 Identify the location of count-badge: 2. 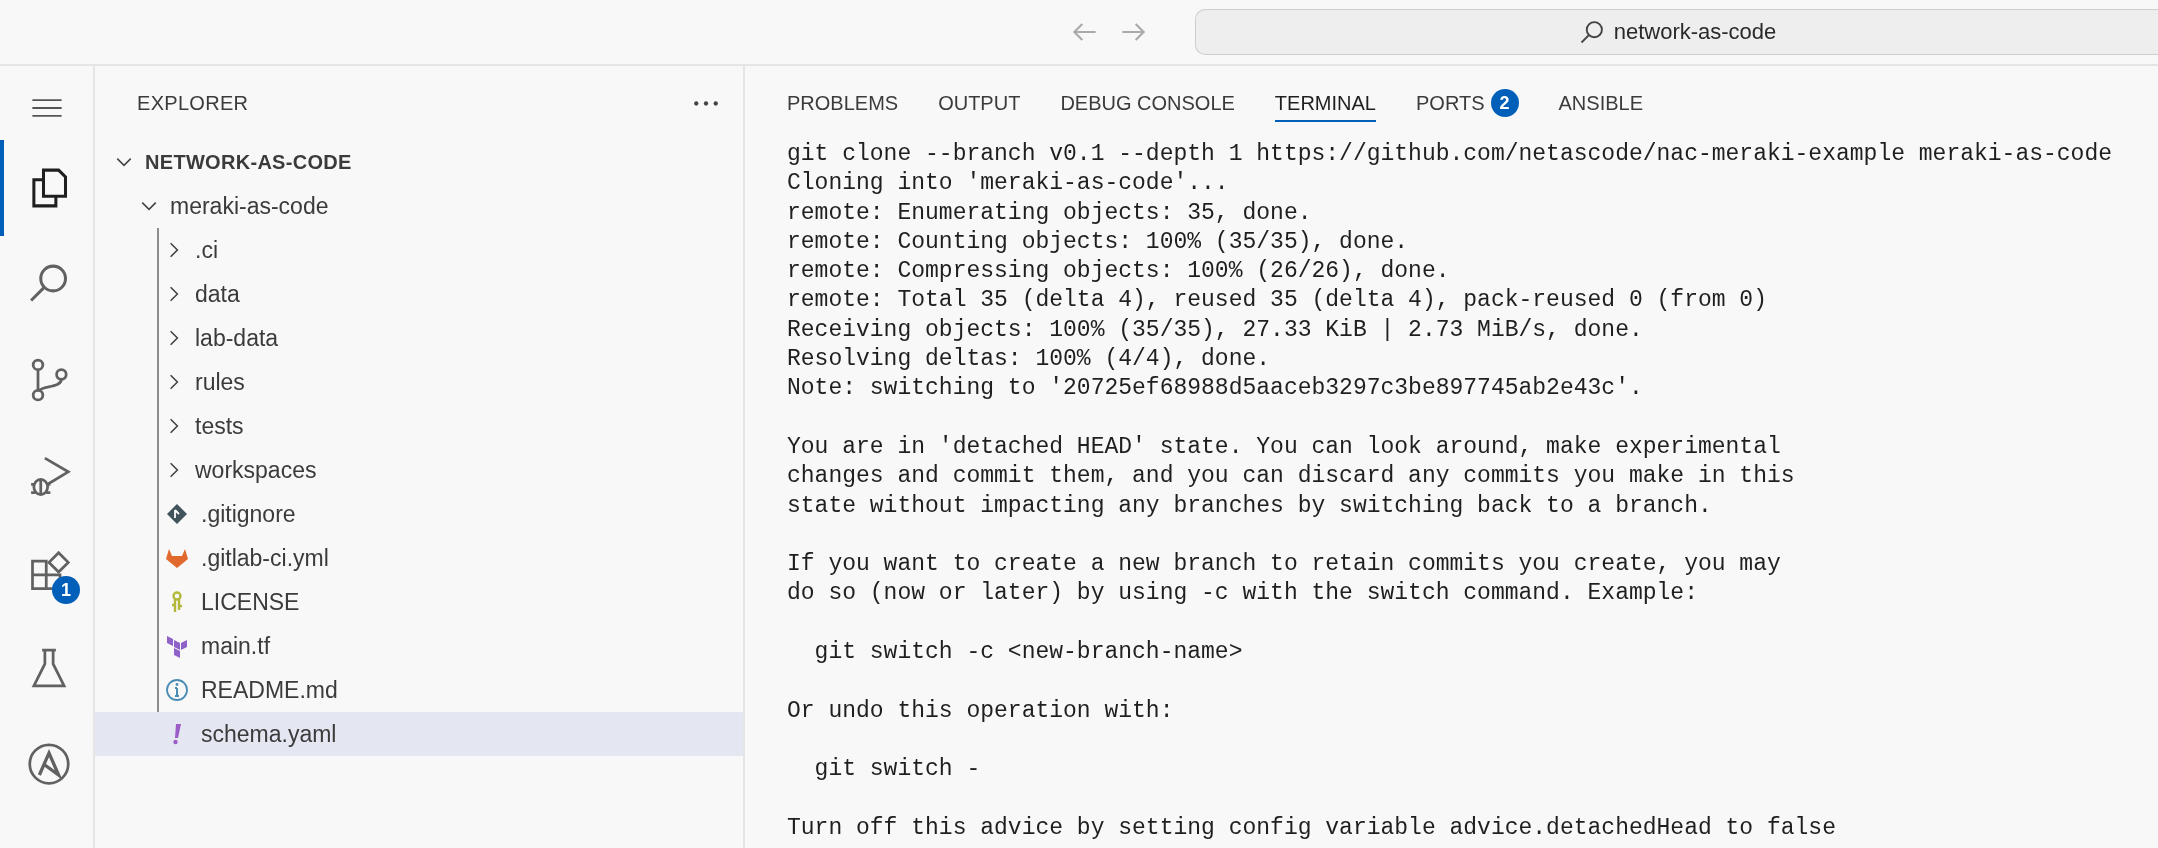
(1504, 103).